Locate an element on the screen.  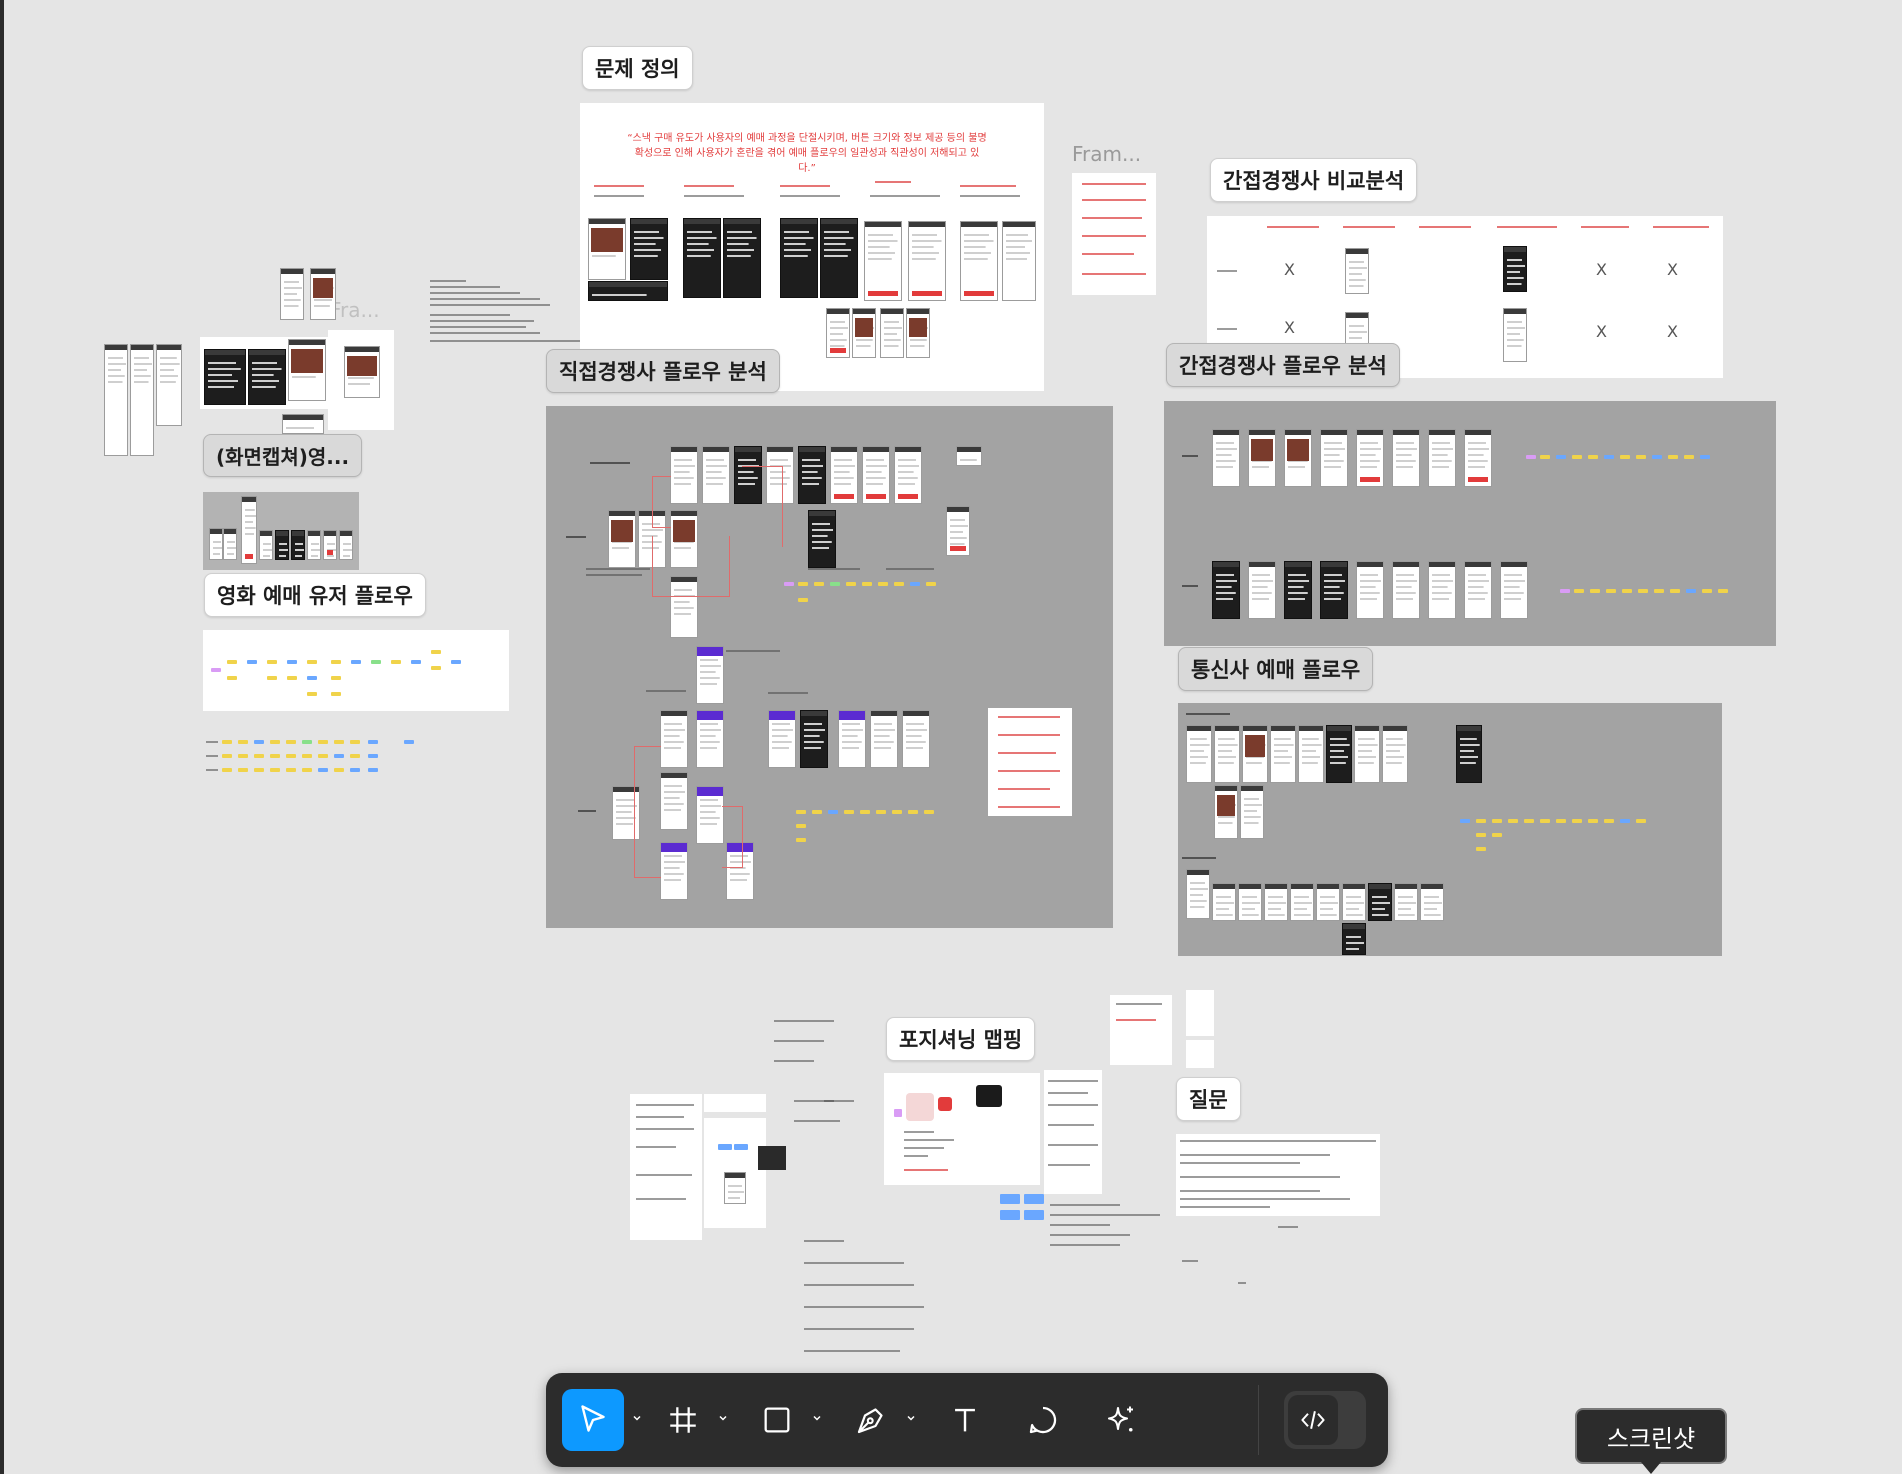
move-tool-button is located at coordinates (593, 1420).